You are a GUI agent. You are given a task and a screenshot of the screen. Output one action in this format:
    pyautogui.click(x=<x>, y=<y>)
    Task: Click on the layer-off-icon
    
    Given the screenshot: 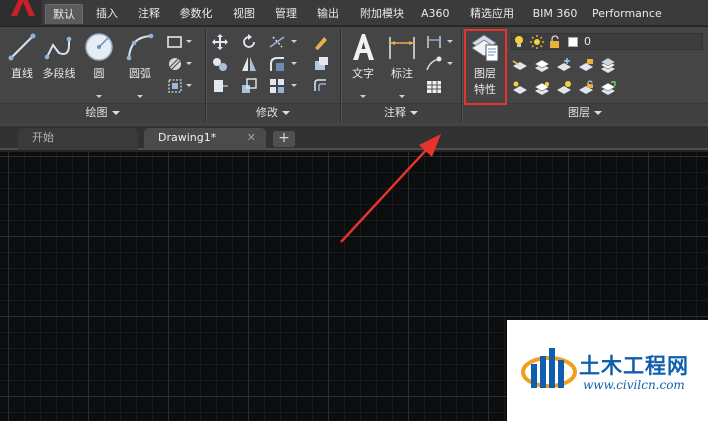 What is the action you would take?
    pyautogui.click(x=520, y=66)
    